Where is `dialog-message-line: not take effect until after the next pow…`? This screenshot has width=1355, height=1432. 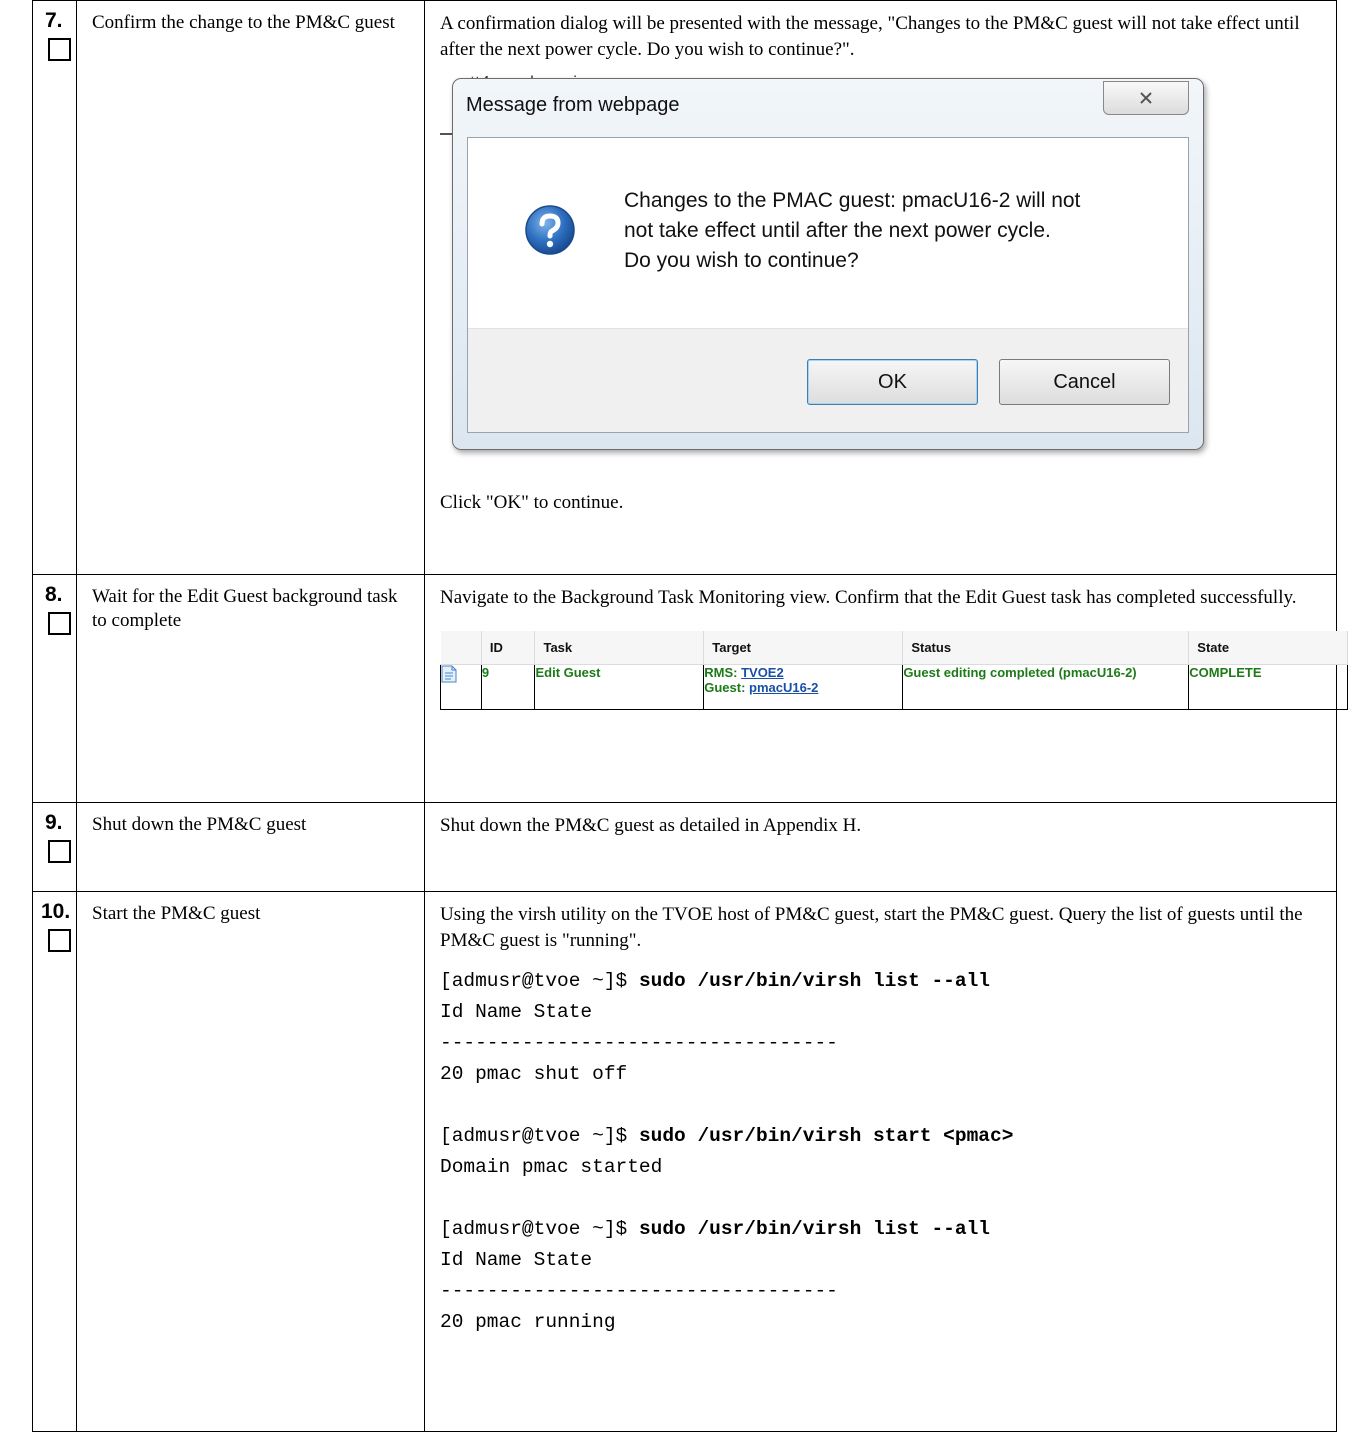
dialog-message-line: not take effect until after the next pow… is located at coordinates (837, 230).